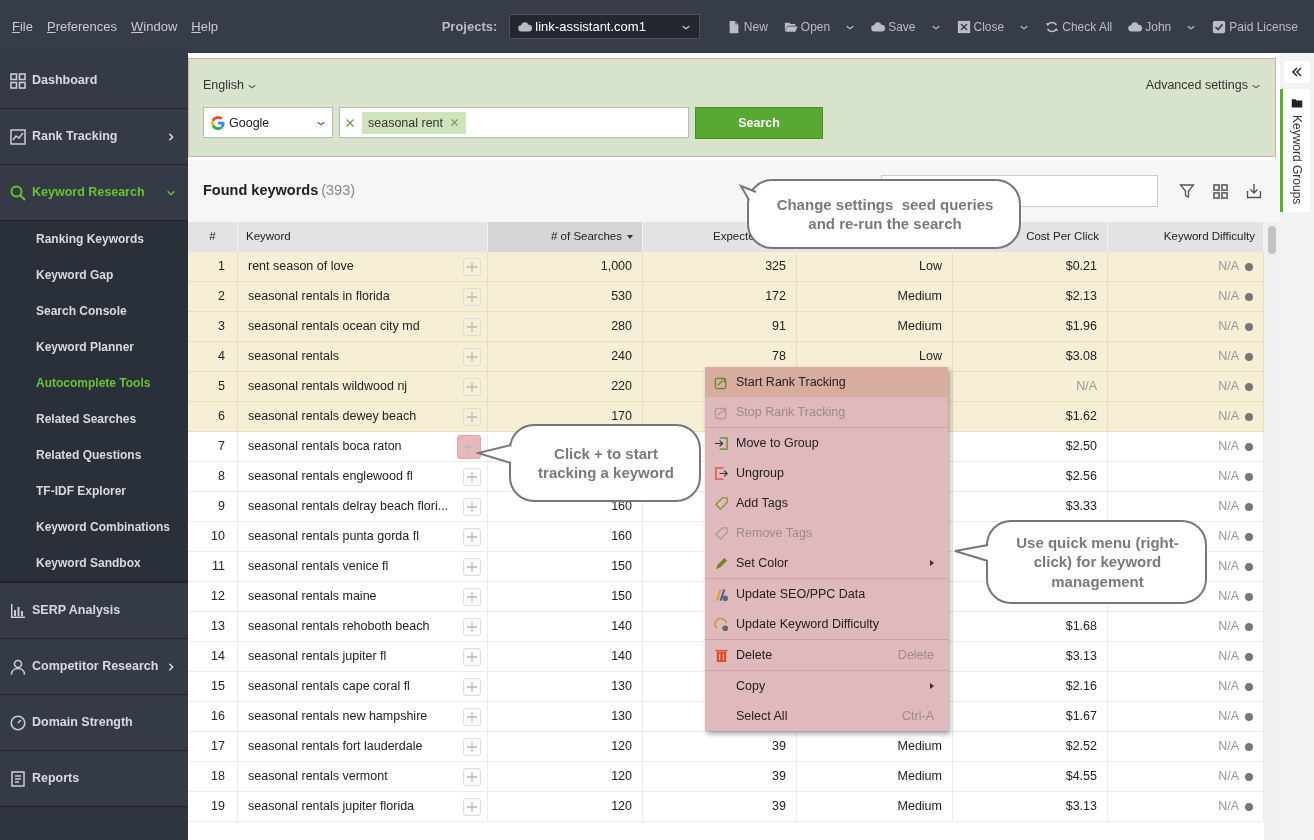  I want to click on table-cell: Low, so click(875, 266).